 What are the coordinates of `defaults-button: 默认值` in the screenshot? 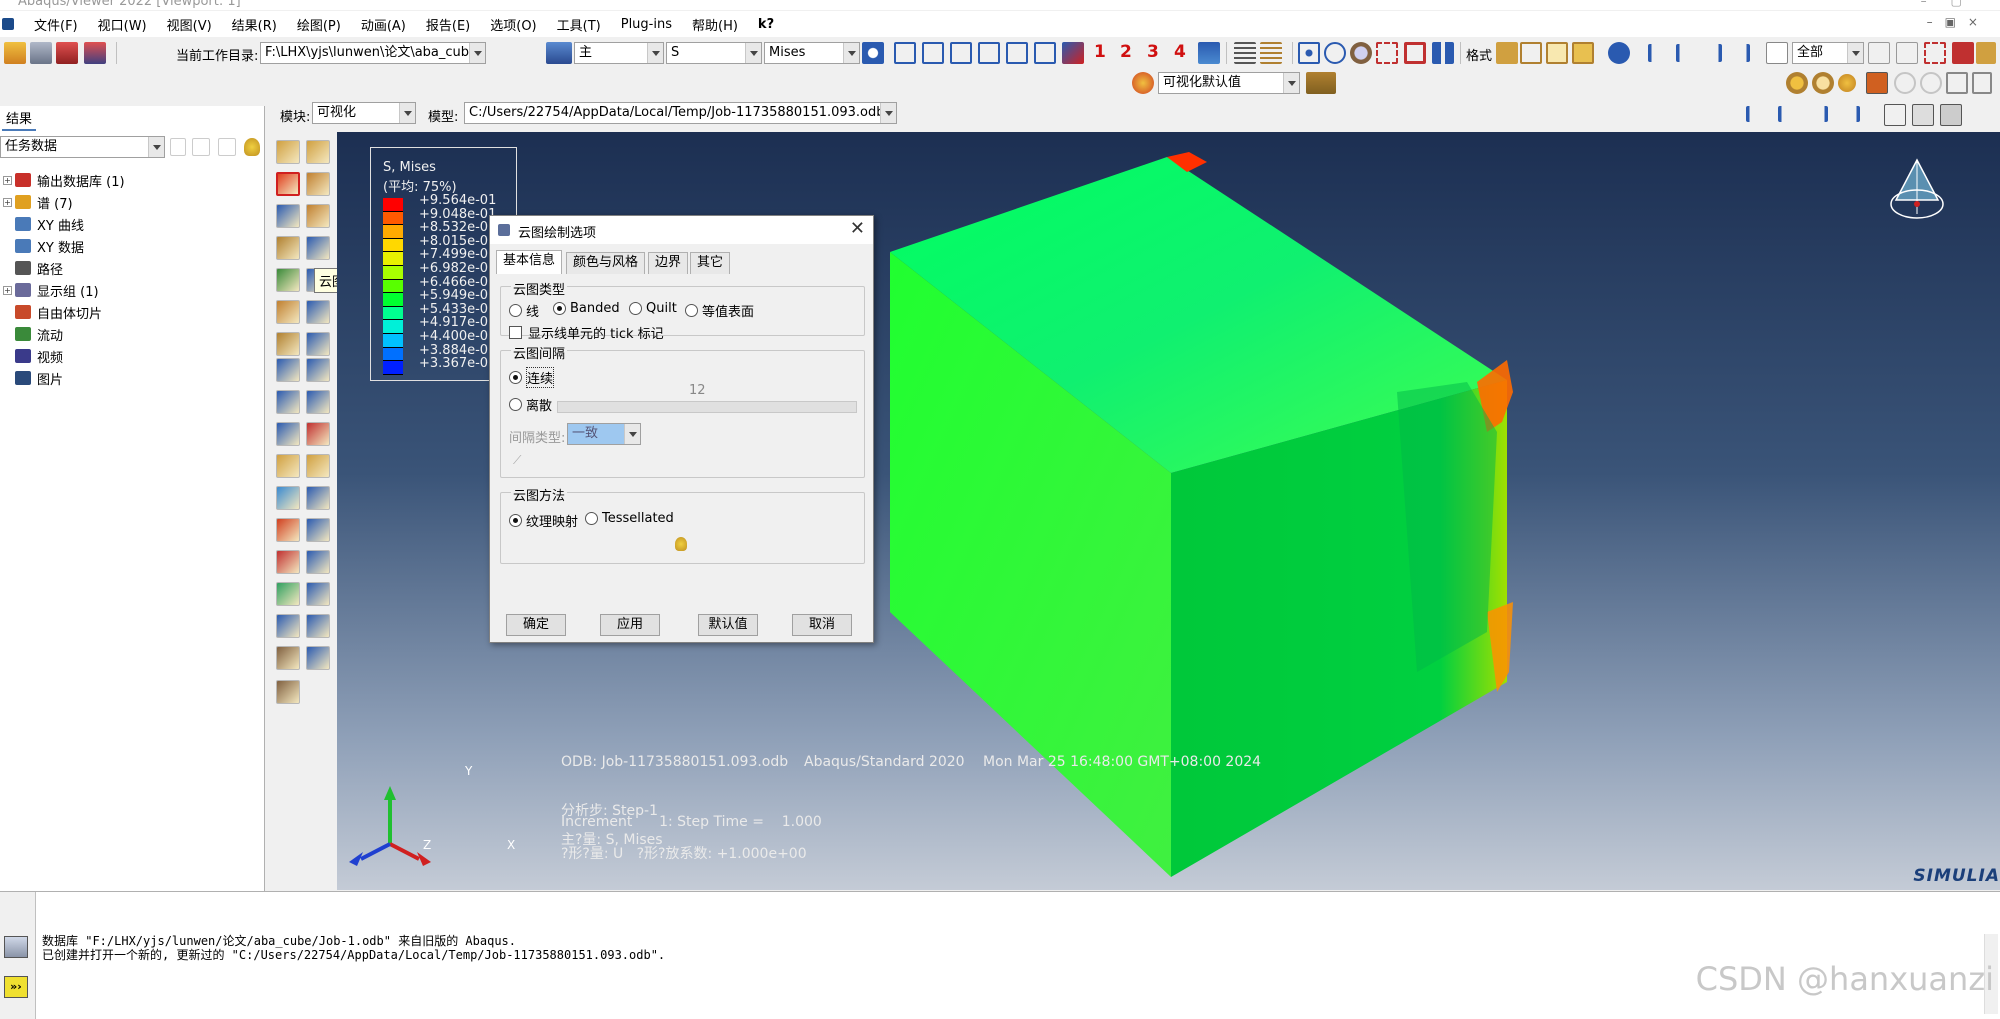 It's located at (728, 625).